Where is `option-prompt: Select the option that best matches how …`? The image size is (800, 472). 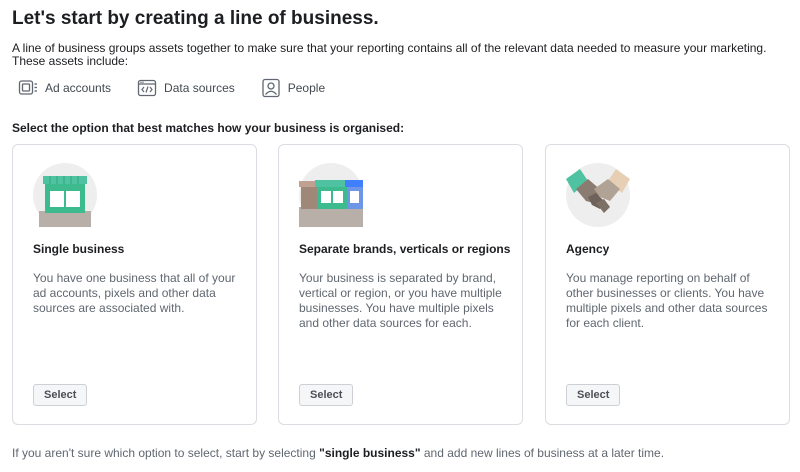 option-prompt: Select the option that best matches how … is located at coordinates (208, 128).